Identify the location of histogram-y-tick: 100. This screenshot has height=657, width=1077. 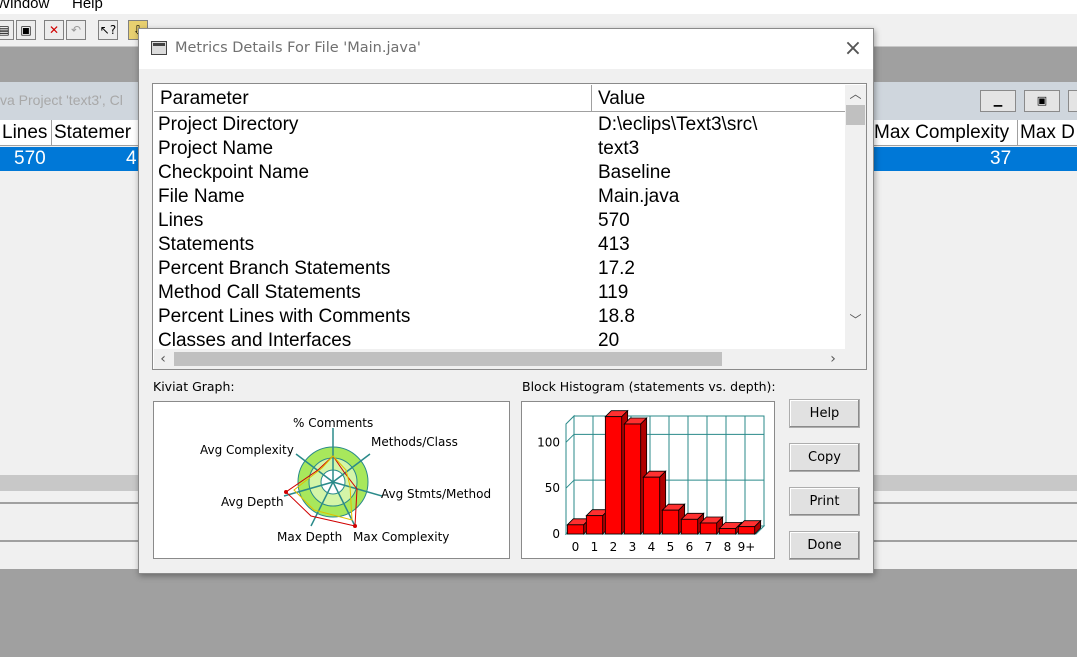
(548, 442).